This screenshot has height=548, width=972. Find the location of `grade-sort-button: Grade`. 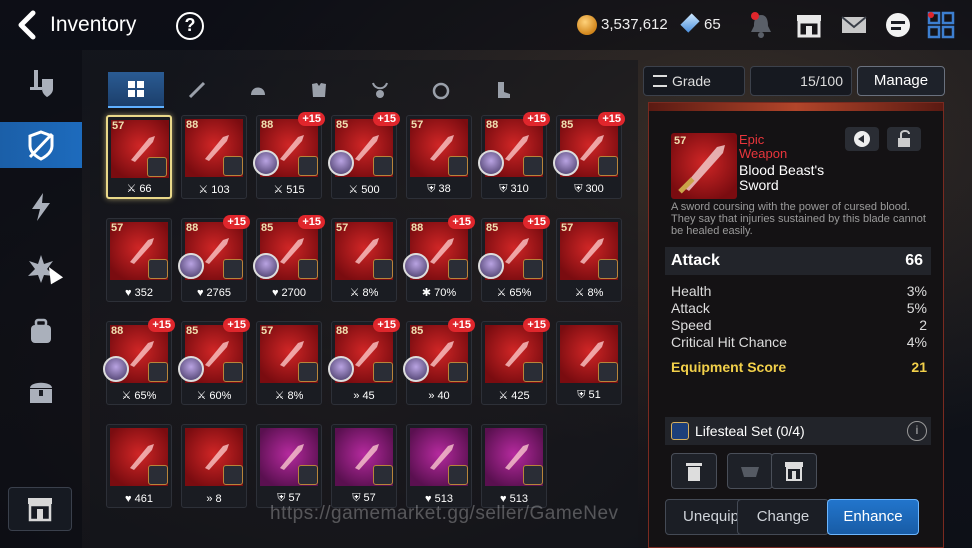

grade-sort-button: Grade is located at coordinates (694, 81).